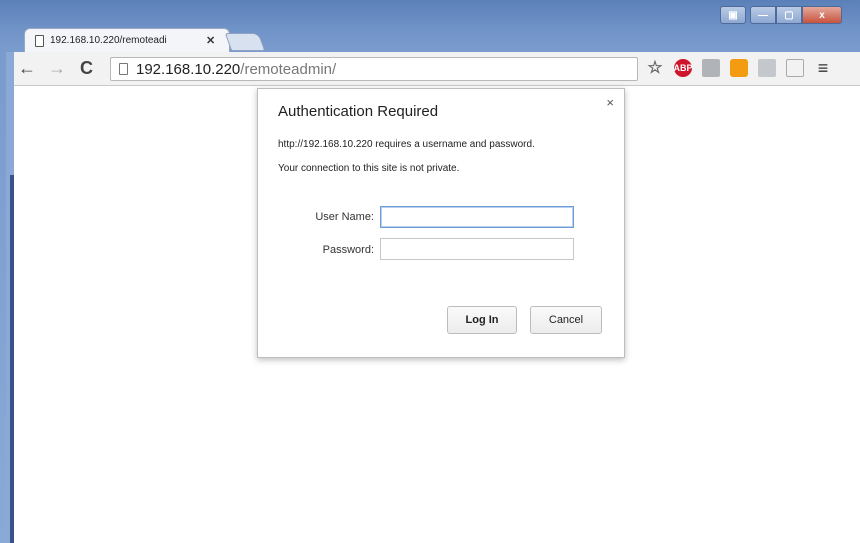  I want to click on dialog-title: Authentication Required, so click(358, 111).